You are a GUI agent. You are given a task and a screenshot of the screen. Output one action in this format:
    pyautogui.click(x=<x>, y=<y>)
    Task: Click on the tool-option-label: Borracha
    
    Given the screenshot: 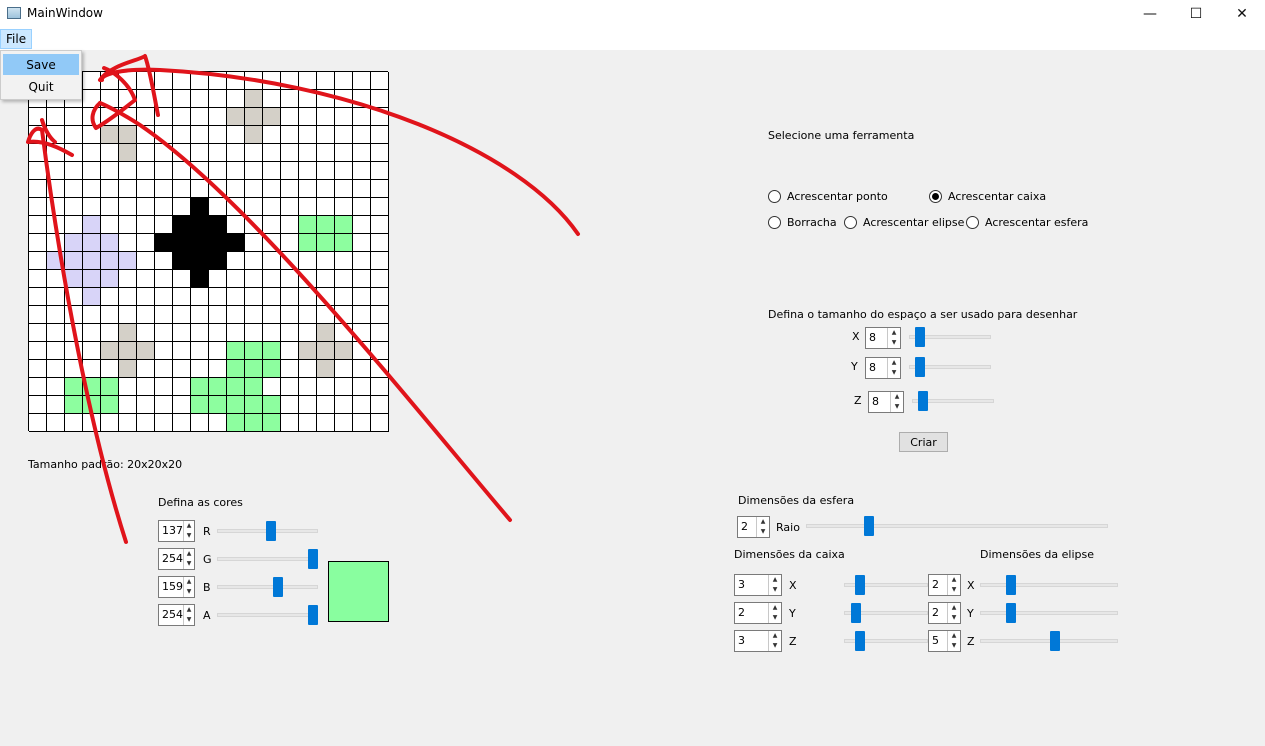 What is the action you would take?
    pyautogui.click(x=812, y=222)
    